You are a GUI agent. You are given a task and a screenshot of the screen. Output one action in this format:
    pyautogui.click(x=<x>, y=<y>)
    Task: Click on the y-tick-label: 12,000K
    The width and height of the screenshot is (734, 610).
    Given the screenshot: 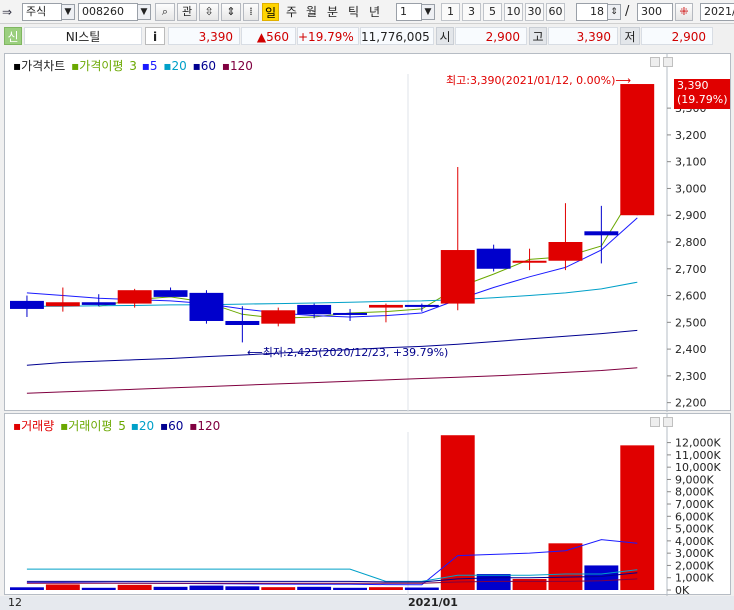 What is the action you would take?
    pyautogui.click(x=698, y=443)
    